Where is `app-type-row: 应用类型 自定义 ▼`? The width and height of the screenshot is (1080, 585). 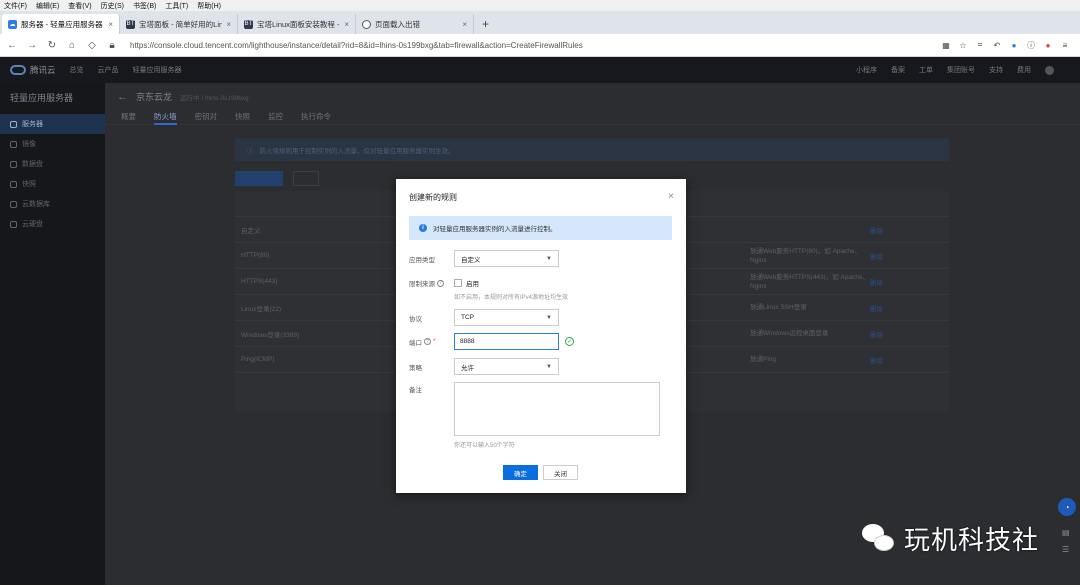 app-type-row: 应用类型 自定义 ▼ is located at coordinates (484, 258).